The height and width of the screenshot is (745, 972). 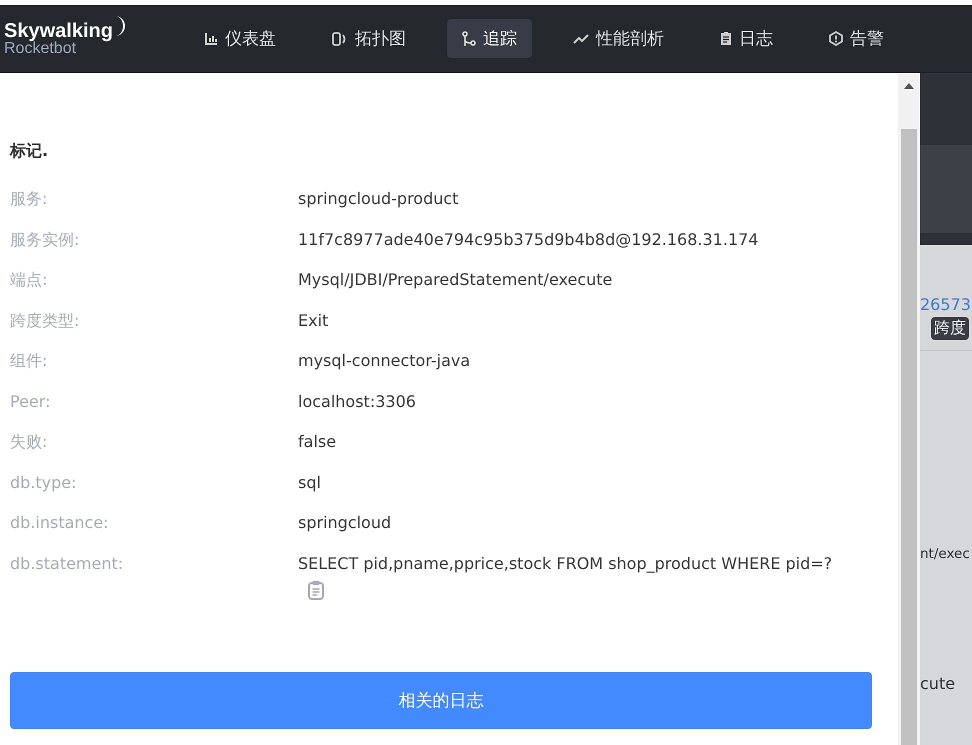 What do you see at coordinates (369, 38) in the screenshot?
I see `nav-tab: 拓扑图` at bounding box center [369, 38].